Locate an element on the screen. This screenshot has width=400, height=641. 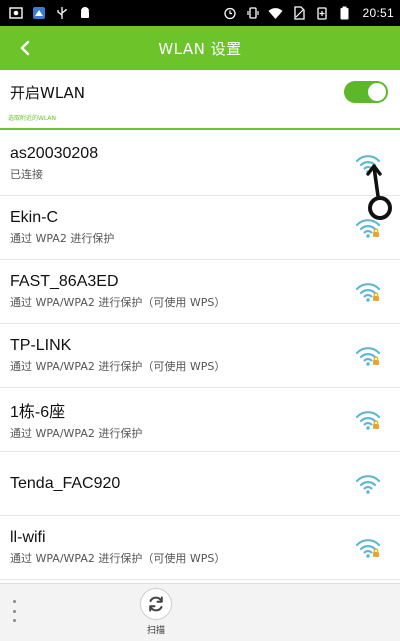
annotation-arrow-icon is located at coordinates (379, 192).